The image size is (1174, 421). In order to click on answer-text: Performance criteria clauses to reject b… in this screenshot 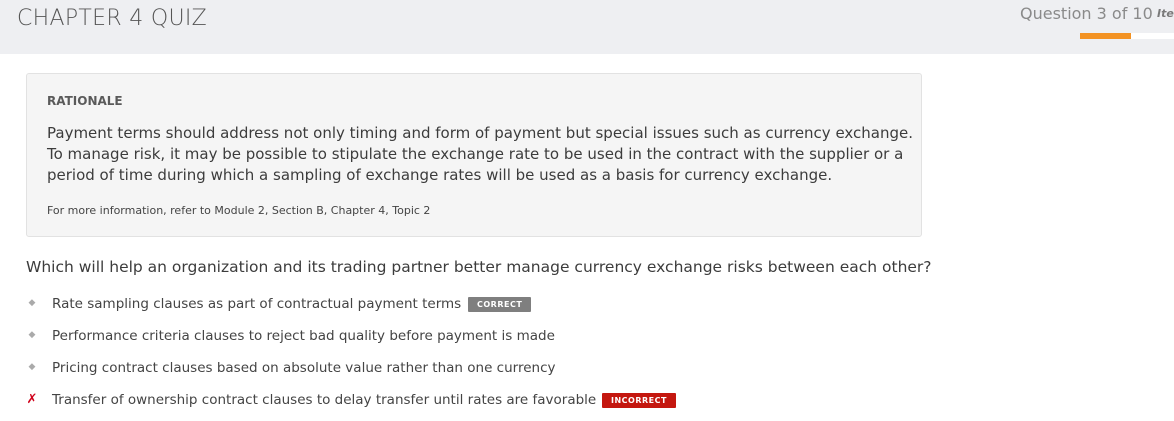, I will do `click(303, 336)`.